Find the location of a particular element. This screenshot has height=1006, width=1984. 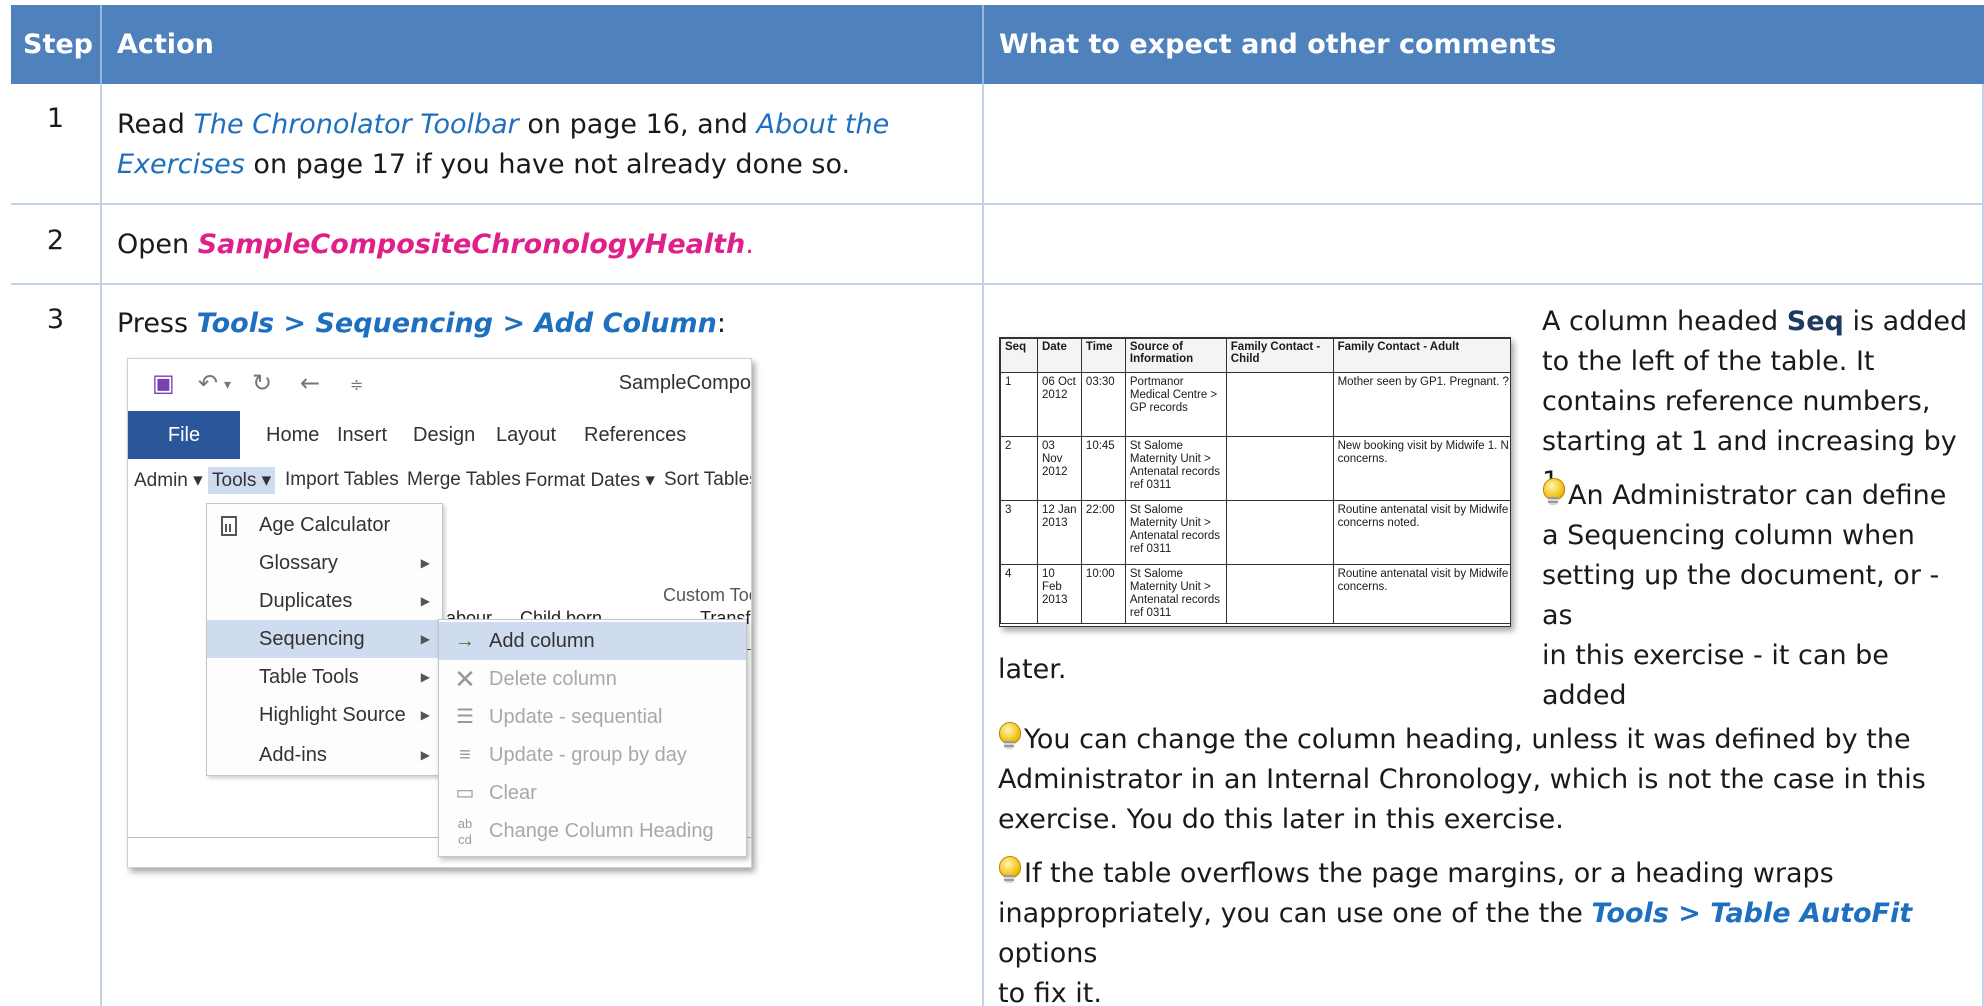

cell: Portmanor Medical Centre > GP records is located at coordinates (1175, 404).